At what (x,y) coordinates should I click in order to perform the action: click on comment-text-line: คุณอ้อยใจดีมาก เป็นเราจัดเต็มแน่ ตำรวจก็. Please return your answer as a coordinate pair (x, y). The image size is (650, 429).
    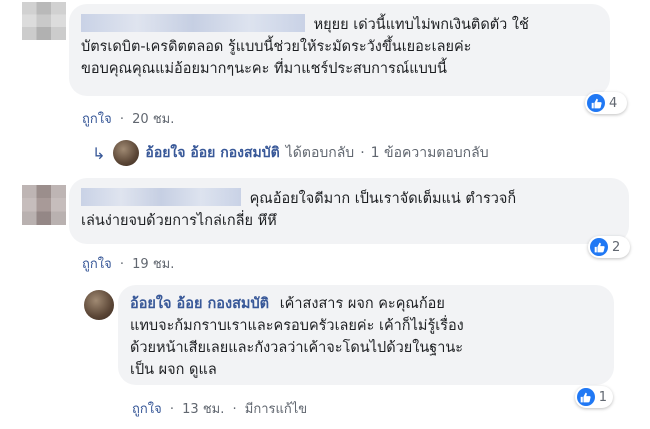
    Looking at the image, I should click on (383, 199).